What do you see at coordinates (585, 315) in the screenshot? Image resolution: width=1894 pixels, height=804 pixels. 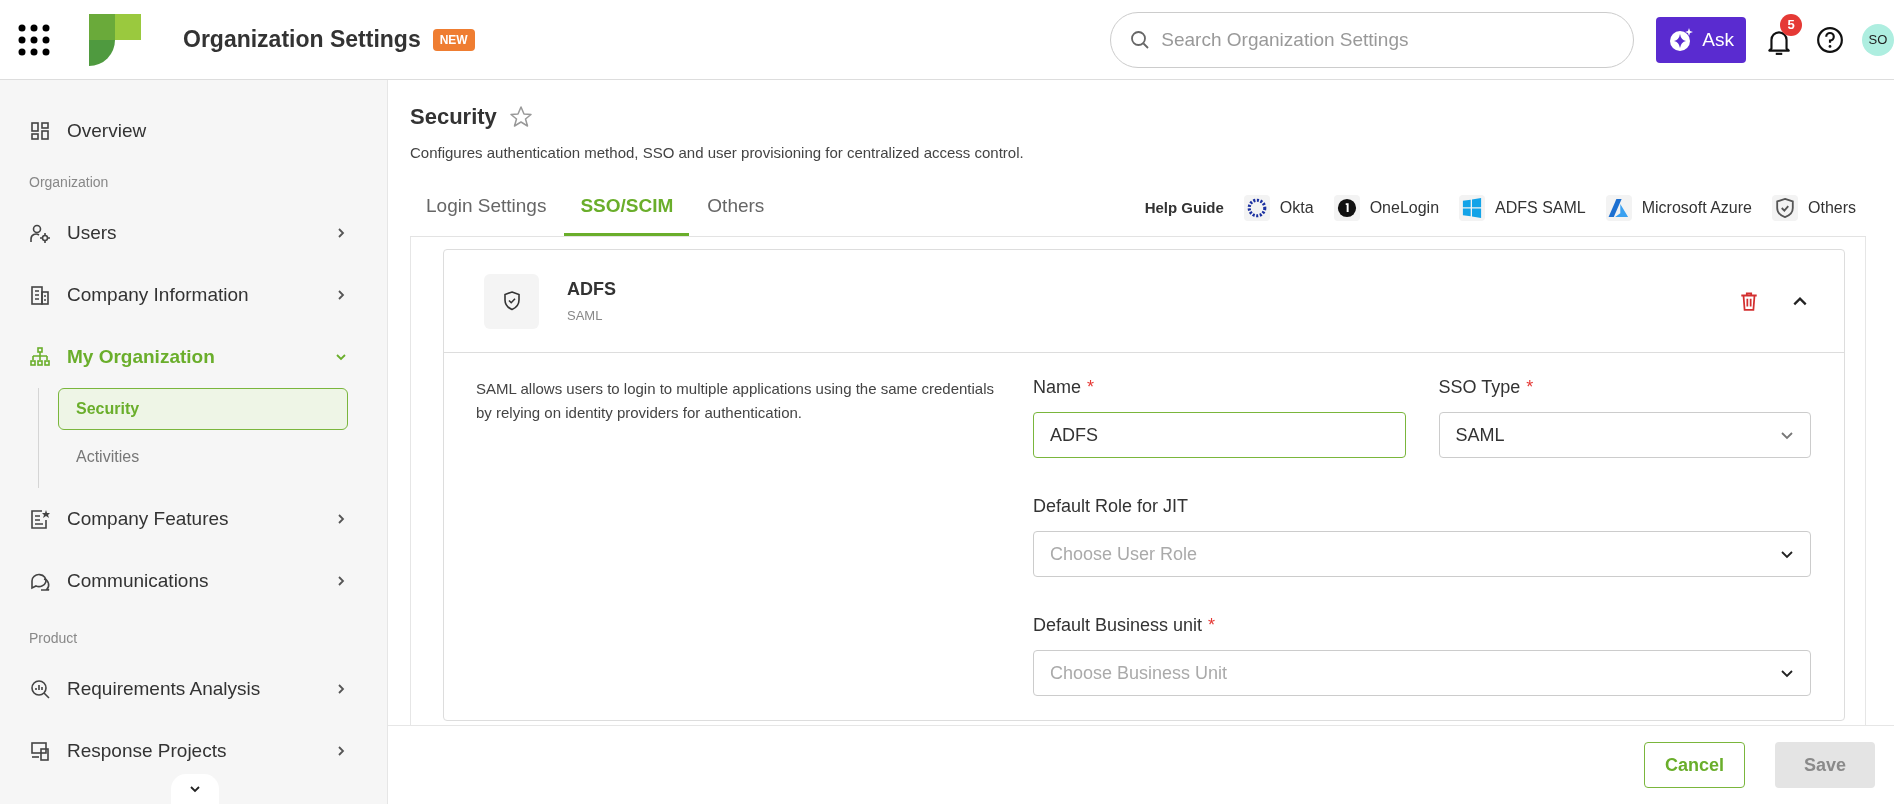 I see `card-subtitle: SAML` at bounding box center [585, 315].